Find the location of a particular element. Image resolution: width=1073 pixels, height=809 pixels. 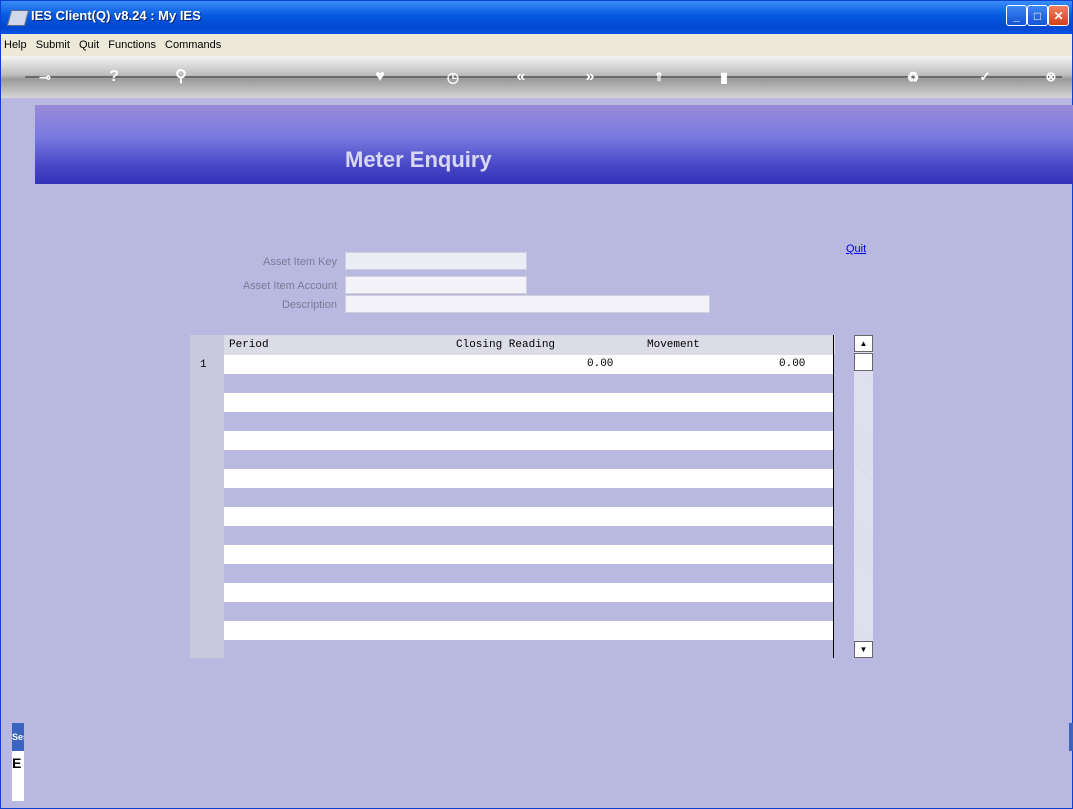

close-icon: ⊗ is located at coordinates (1051, 77).